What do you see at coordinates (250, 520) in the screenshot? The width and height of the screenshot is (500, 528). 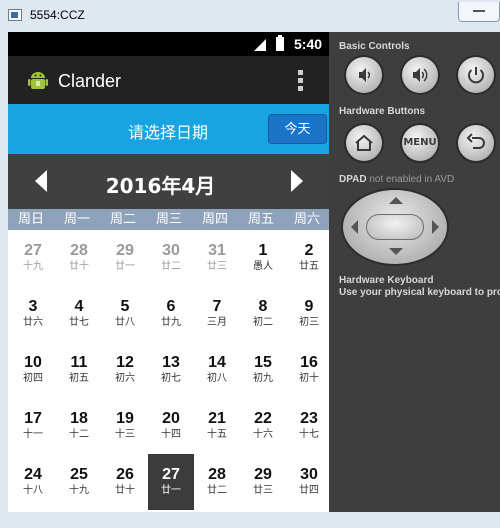 I see `window-frame-bottom` at bounding box center [250, 520].